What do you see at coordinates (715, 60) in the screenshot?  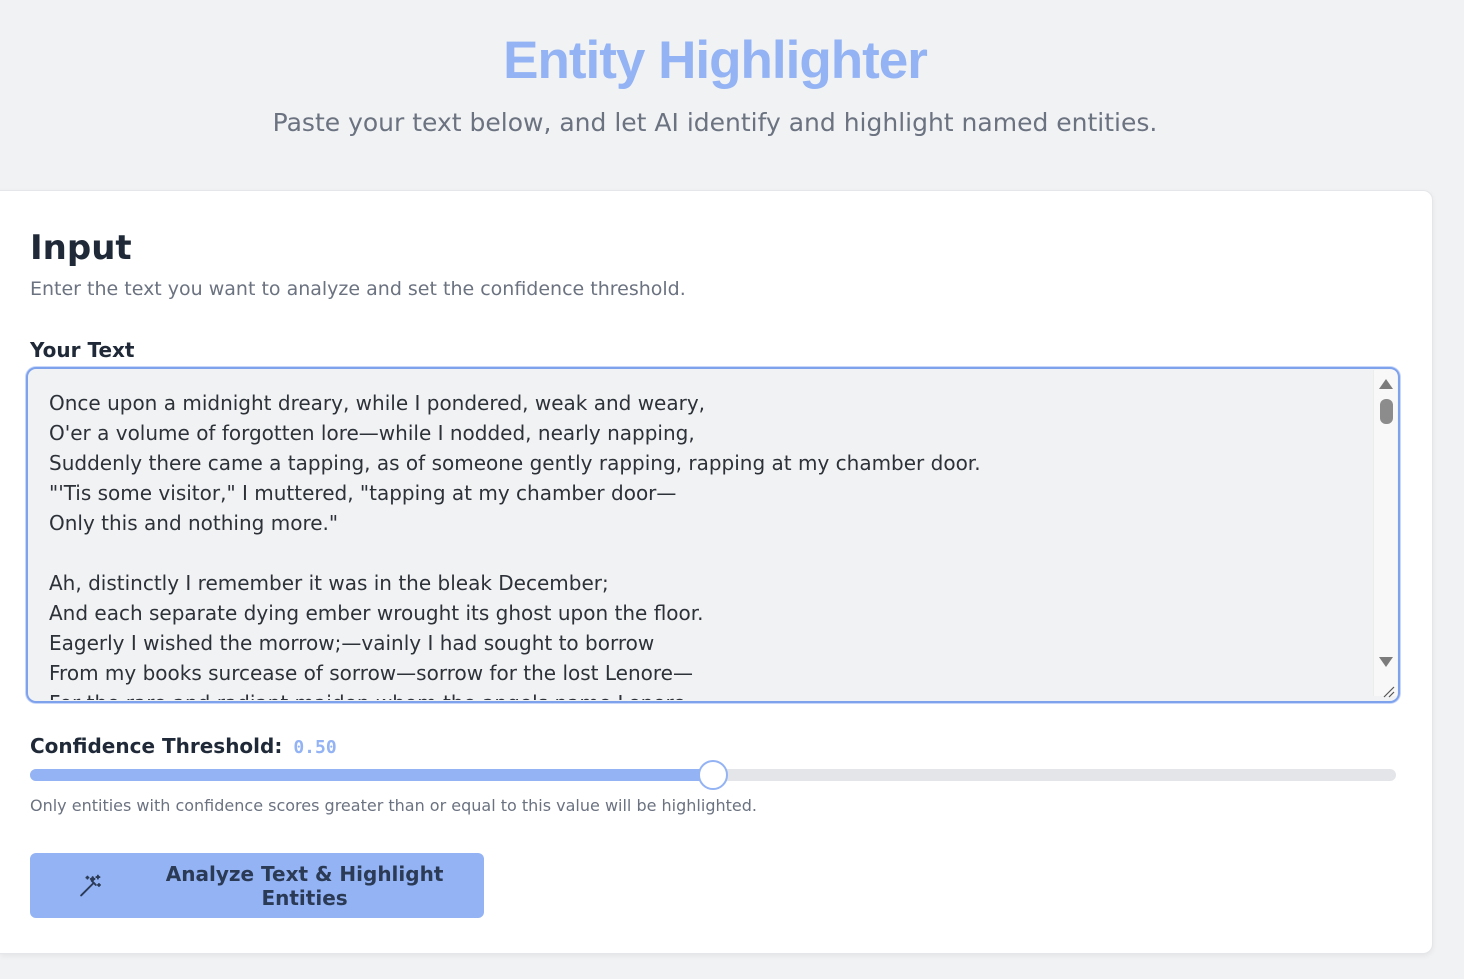 I see `app-title: Entity Highlighter` at bounding box center [715, 60].